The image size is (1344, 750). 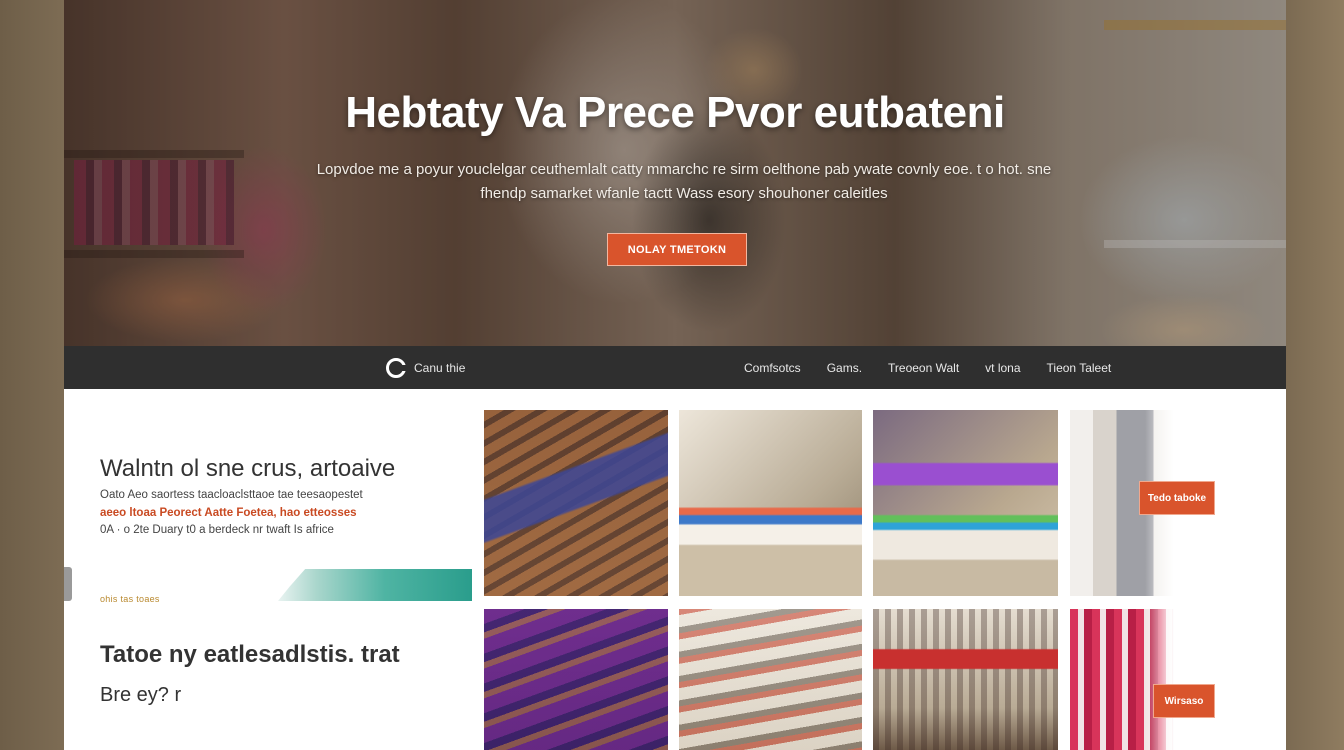 I want to click on features-title: Walntn ol sne crus, artoaive, so click(x=248, y=468).